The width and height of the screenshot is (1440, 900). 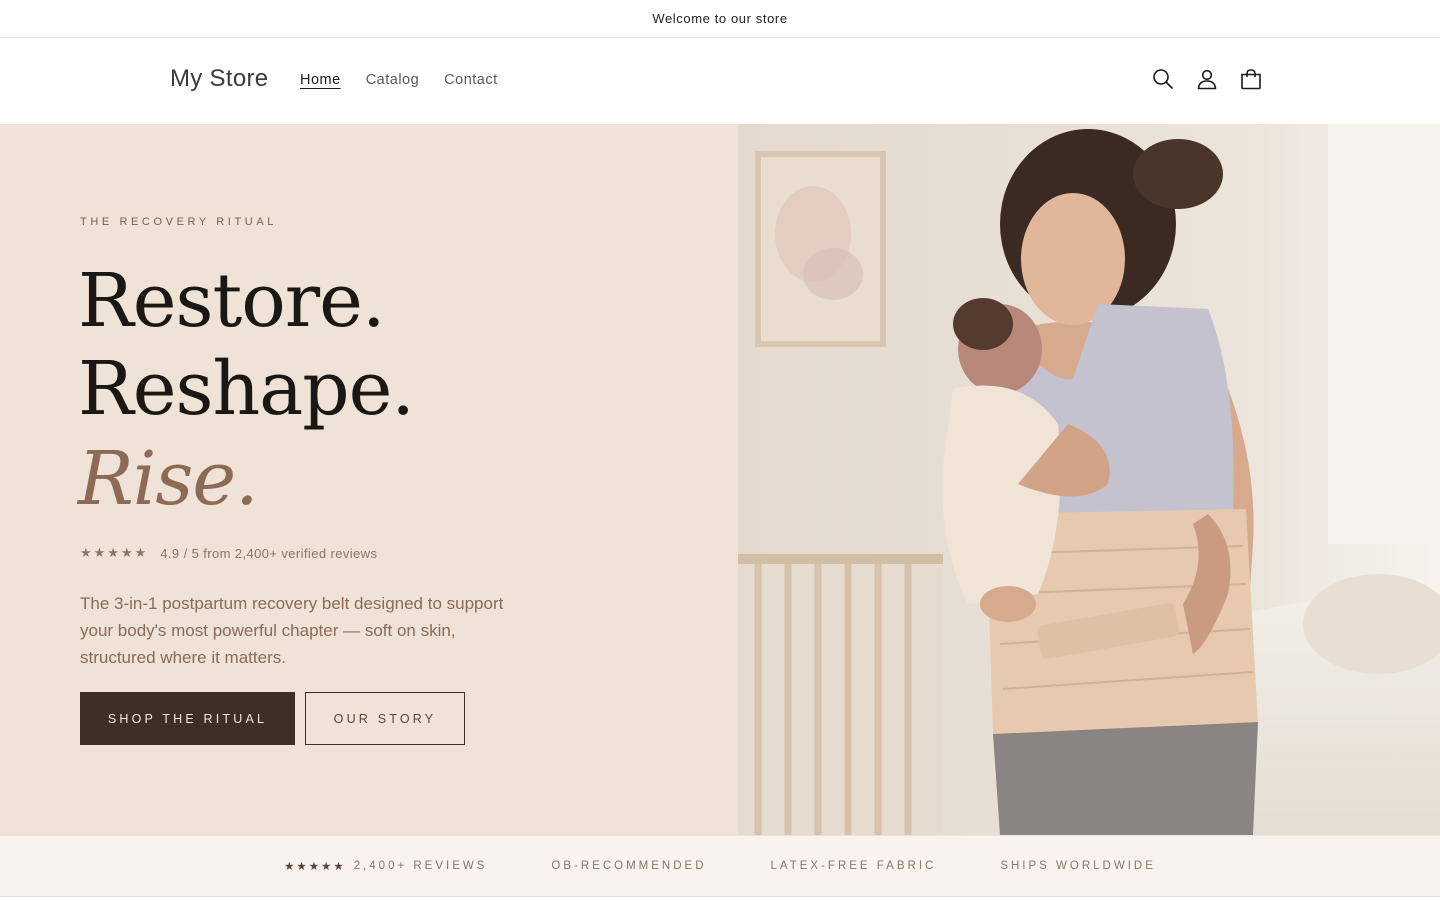 I want to click on trust-item-reviews: ★★★★★ 2,400+ REVIEWS, so click(x=385, y=866).